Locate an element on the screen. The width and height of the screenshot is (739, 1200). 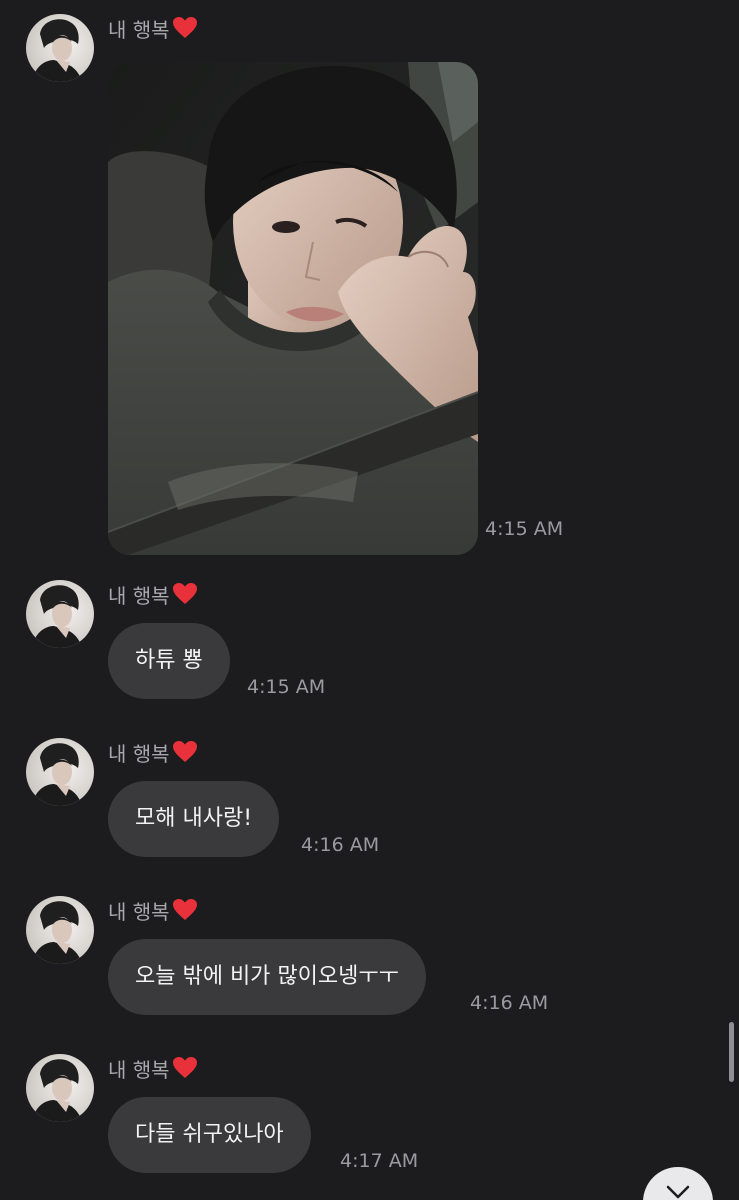
message-bubble: 오늘 밖에 비가 많이오넹ㅜㅜ is located at coordinates (267, 977).